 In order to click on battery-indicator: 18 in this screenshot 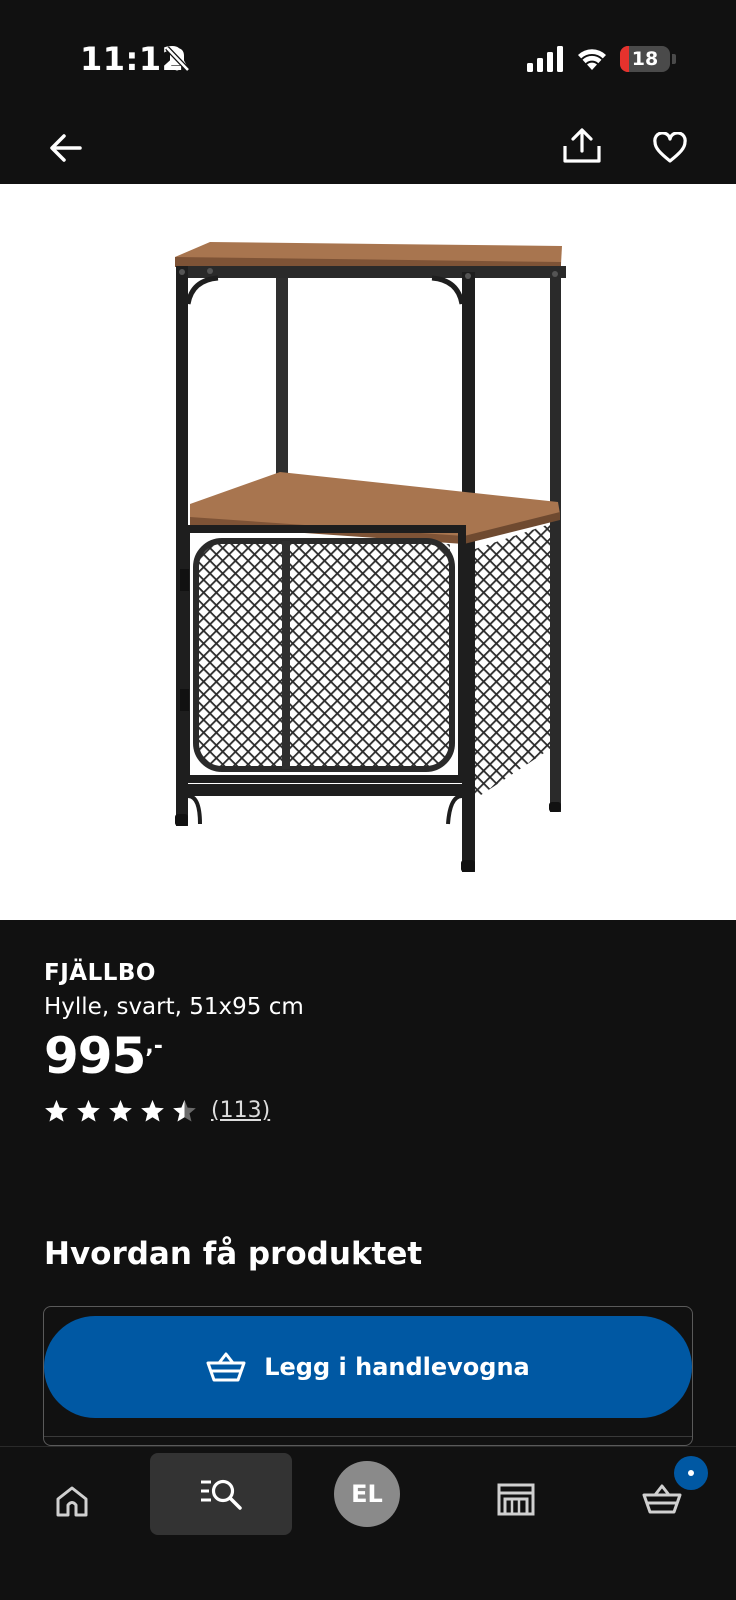, I will do `click(645, 59)`.